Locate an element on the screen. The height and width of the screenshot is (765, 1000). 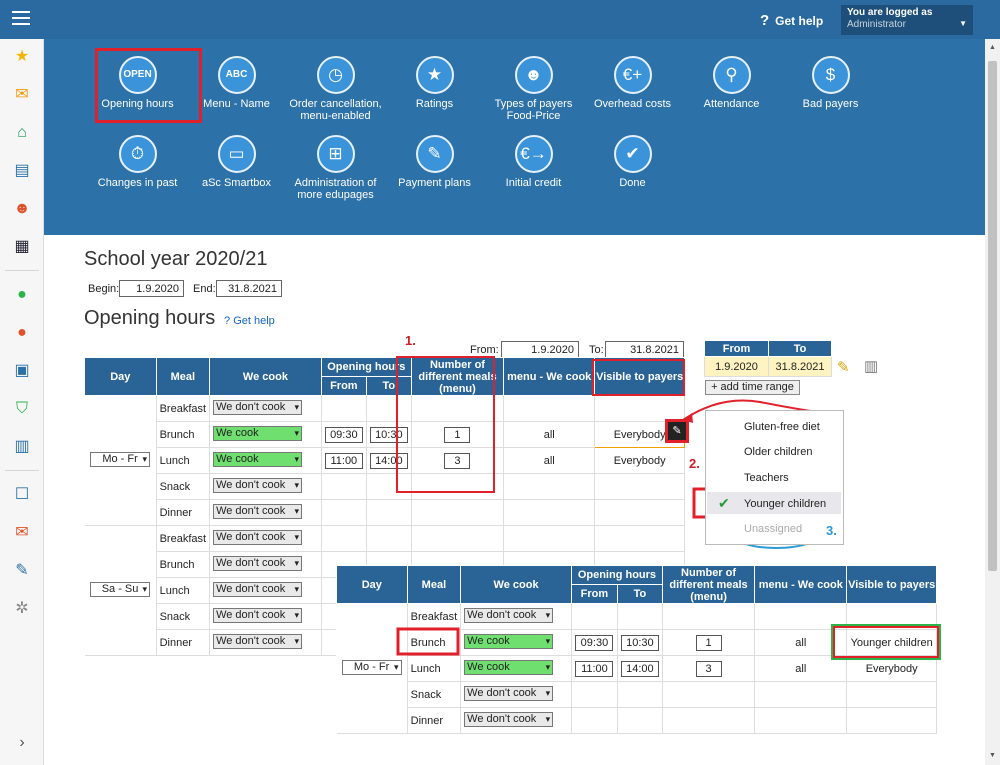
checkmark-icon: ✔ is located at coordinates (724, 503).